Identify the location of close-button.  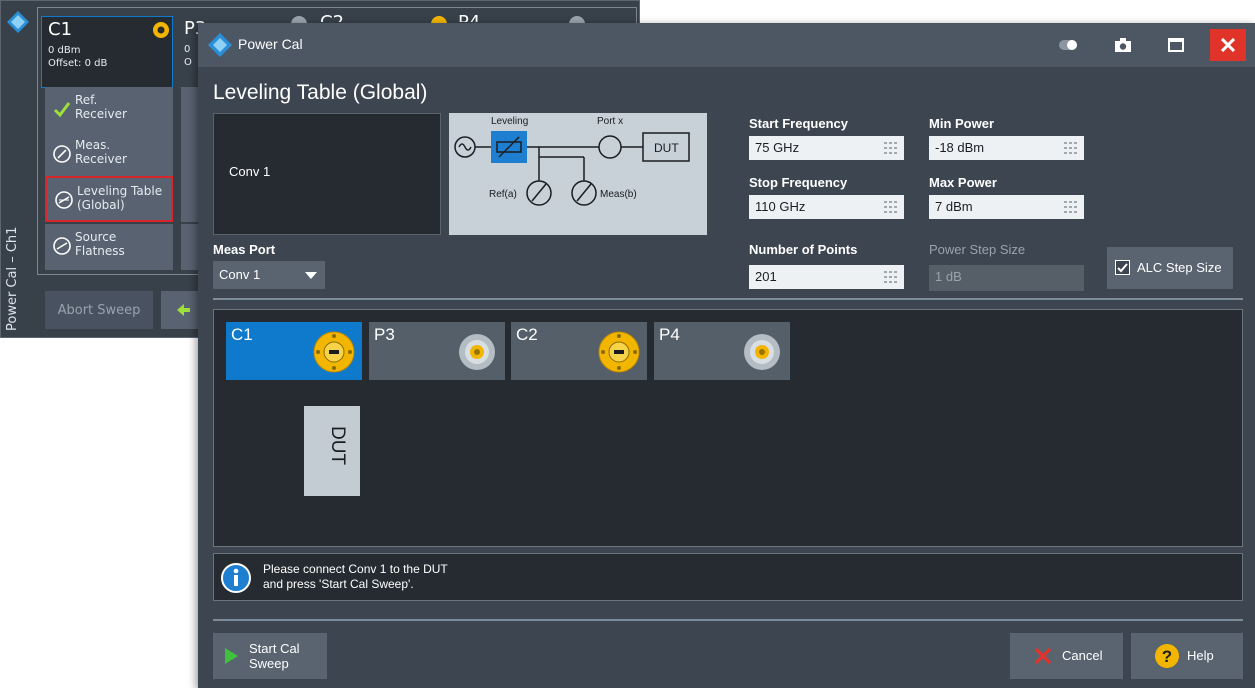
(1228, 45).